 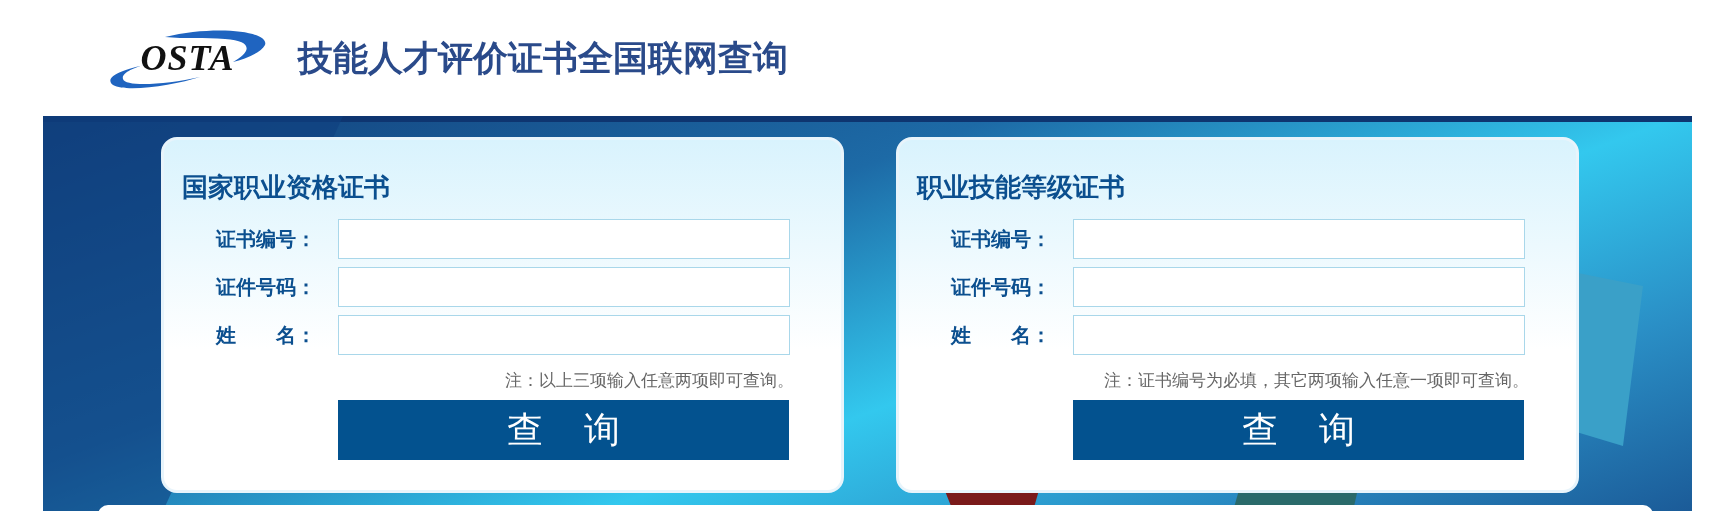 What do you see at coordinates (187, 58) in the screenshot?
I see `osta-logo: OSTA` at bounding box center [187, 58].